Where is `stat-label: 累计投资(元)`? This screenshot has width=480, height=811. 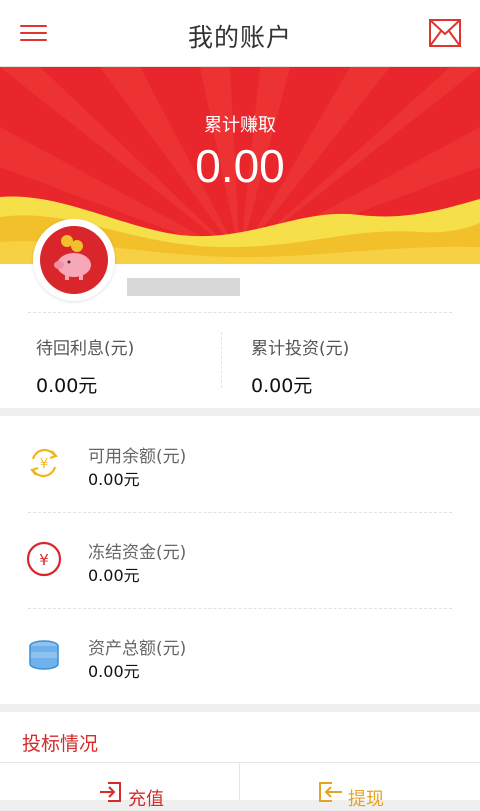 stat-label: 累计投资(元) is located at coordinates (300, 349).